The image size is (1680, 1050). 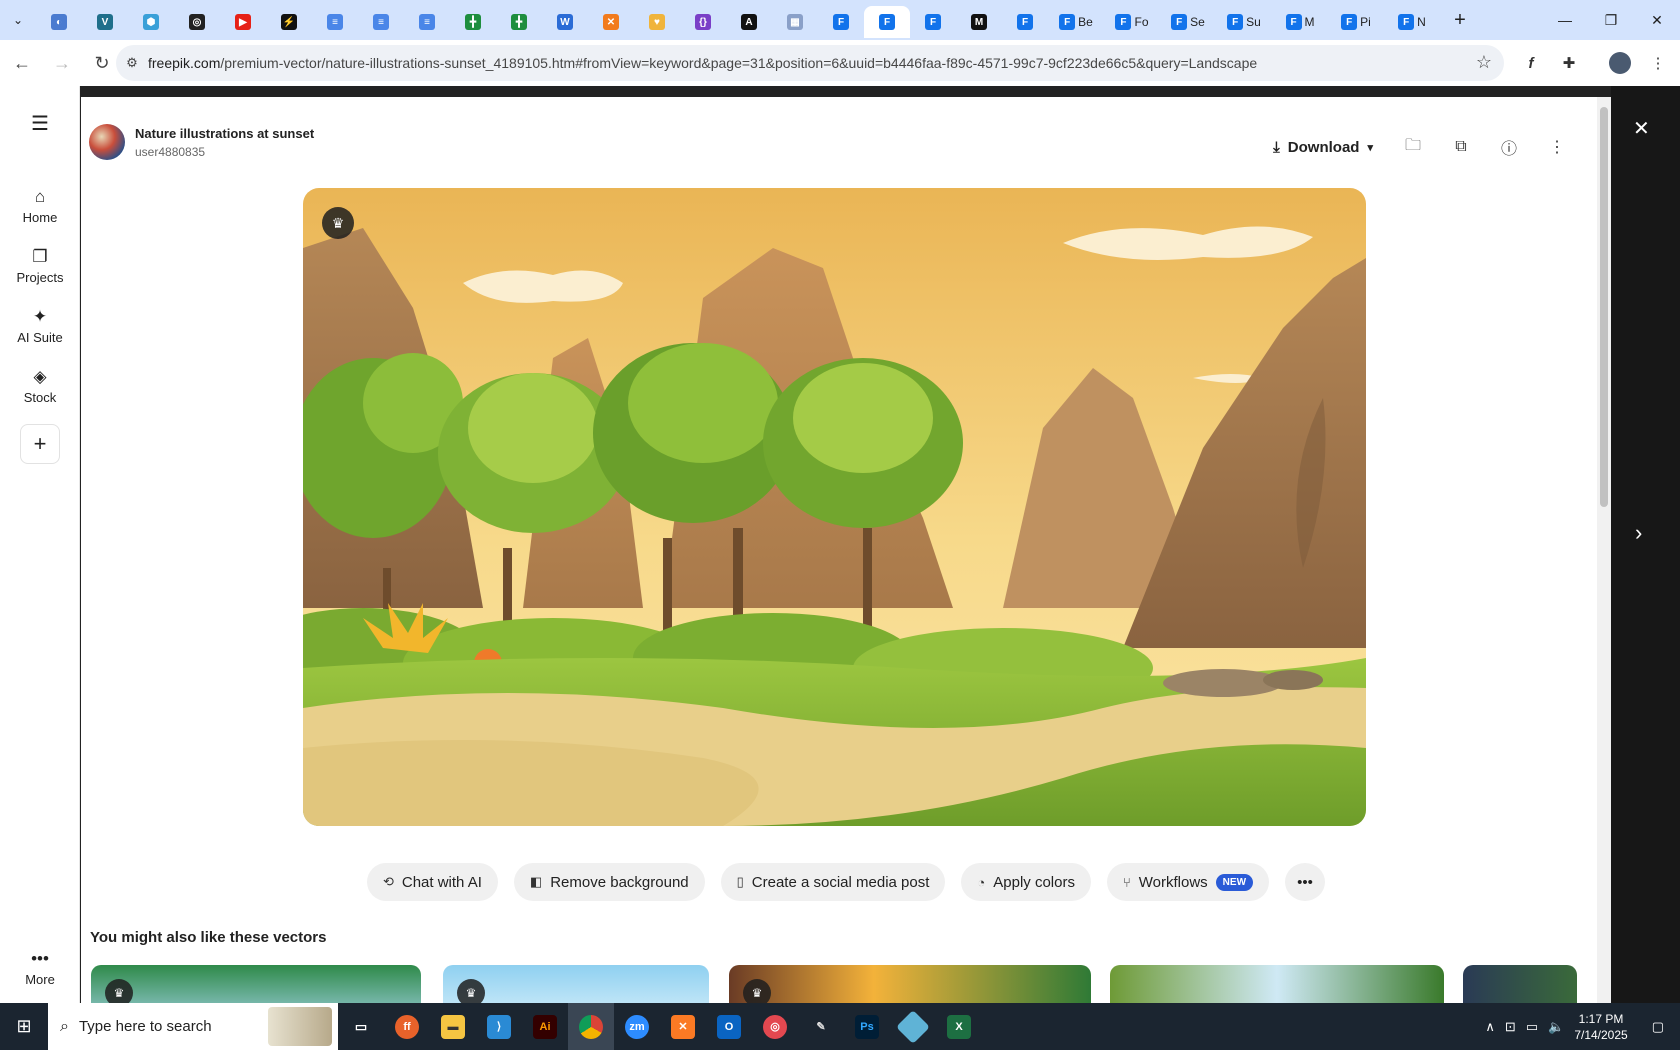 What do you see at coordinates (545, 1026) in the screenshot?
I see `illustrator-icon: Ai` at bounding box center [545, 1026].